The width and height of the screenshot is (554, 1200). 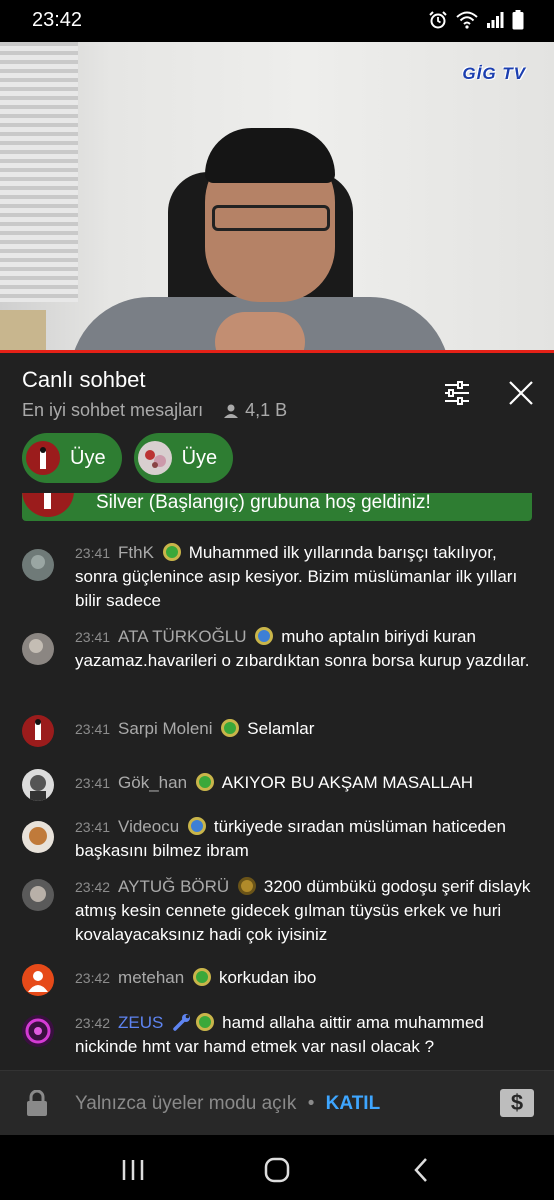 I want to click on lock-icon, so click(x=37, y=1103).